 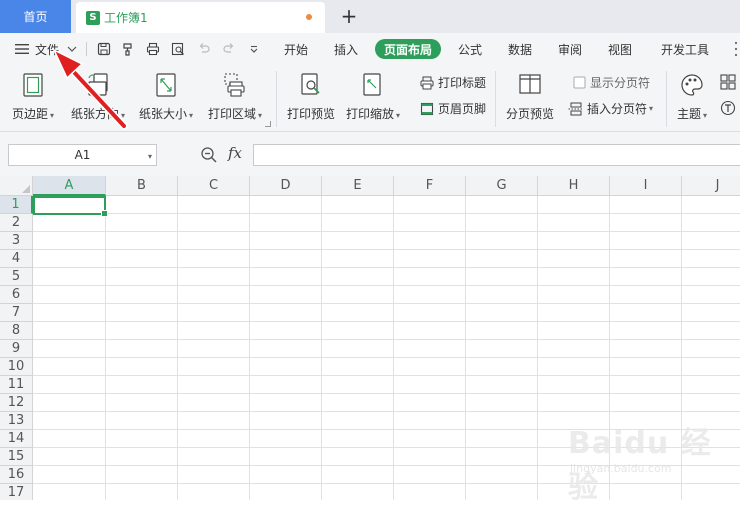 What do you see at coordinates (16, 205) in the screenshot?
I see `row-header-1: 1` at bounding box center [16, 205].